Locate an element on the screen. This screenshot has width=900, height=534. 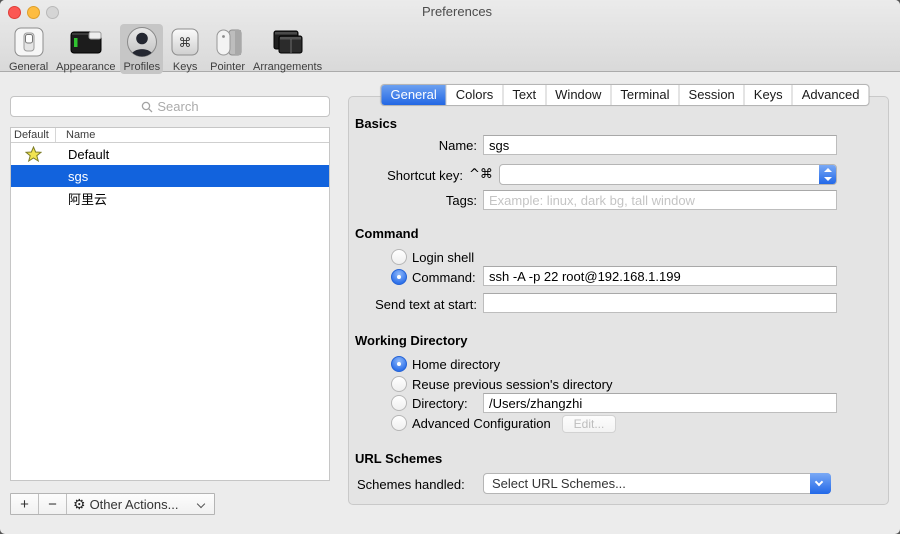
tab-colors: Colors is located at coordinates (475, 95).